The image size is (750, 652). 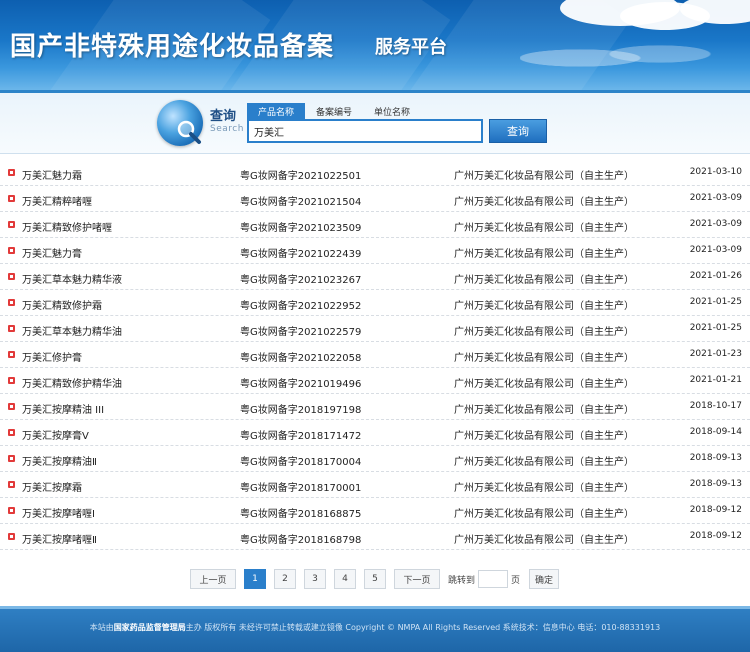 I want to click on page-button-4: 4, so click(x=345, y=579).